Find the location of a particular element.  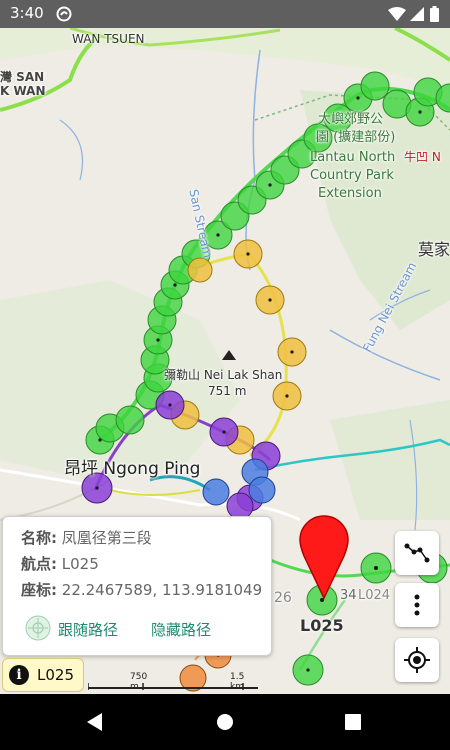

map-label-mok-ka: 莫家 is located at coordinates (434, 249).